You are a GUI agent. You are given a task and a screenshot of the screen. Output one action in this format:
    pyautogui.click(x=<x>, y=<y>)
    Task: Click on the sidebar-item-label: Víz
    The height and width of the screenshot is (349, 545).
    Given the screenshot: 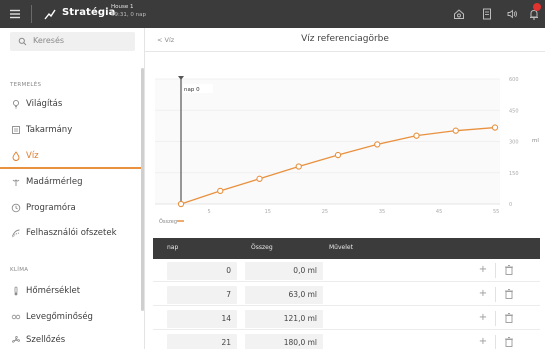 What is the action you would take?
    pyautogui.click(x=32, y=156)
    